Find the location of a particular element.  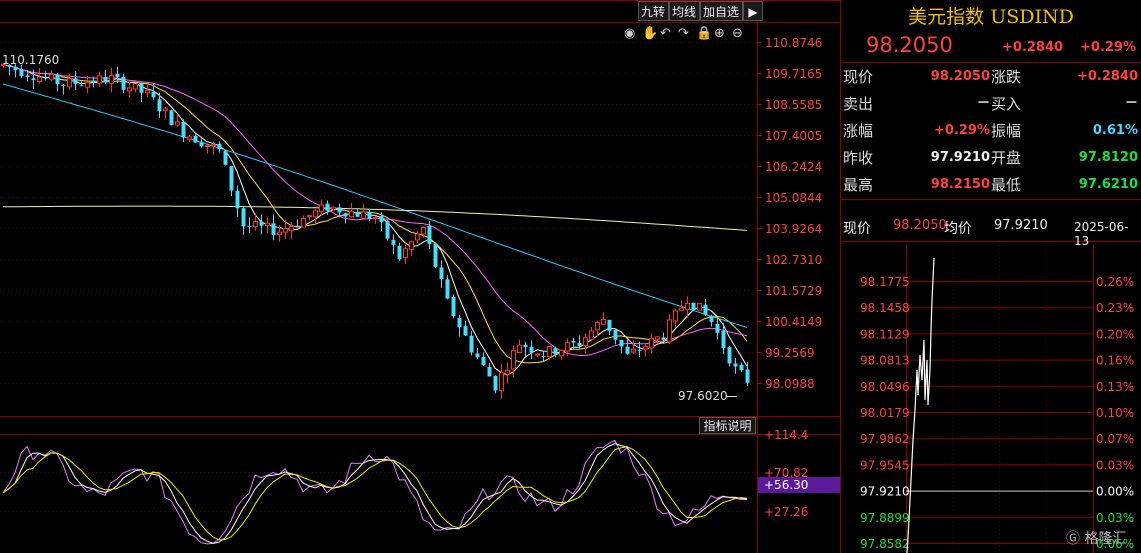

zoom-out-icon: ⊖ is located at coordinates (737, 33).